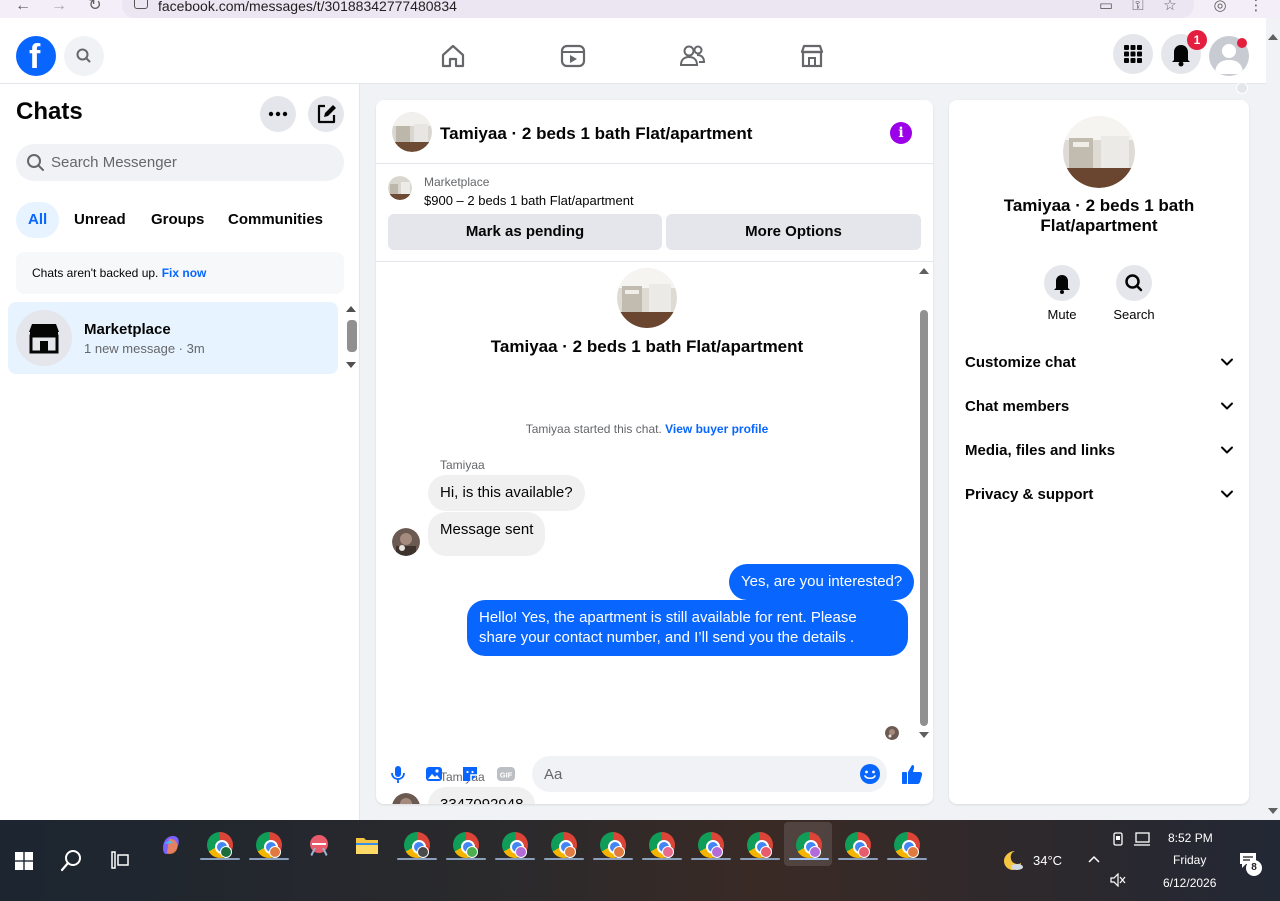 The width and height of the screenshot is (1280, 901). Describe the element at coordinates (1094, 859) in the screenshot. I see `show-hidden-icons-chevron` at that location.